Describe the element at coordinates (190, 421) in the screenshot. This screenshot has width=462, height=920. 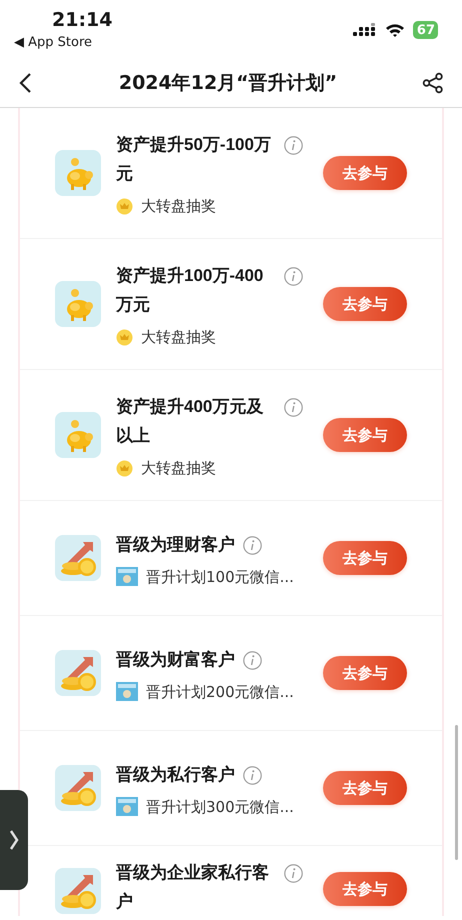
I see `task-title: 资产提升400万元及以上` at that location.